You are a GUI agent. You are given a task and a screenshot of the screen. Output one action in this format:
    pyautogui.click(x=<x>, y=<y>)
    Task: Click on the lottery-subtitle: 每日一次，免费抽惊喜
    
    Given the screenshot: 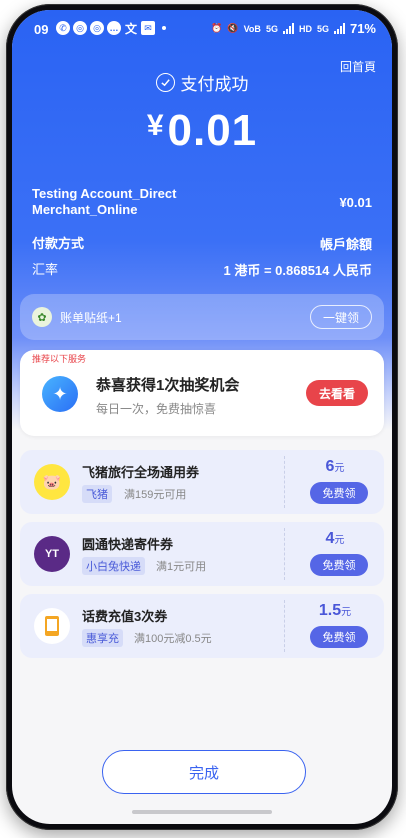 What is the action you would take?
    pyautogui.click(x=156, y=409)
    